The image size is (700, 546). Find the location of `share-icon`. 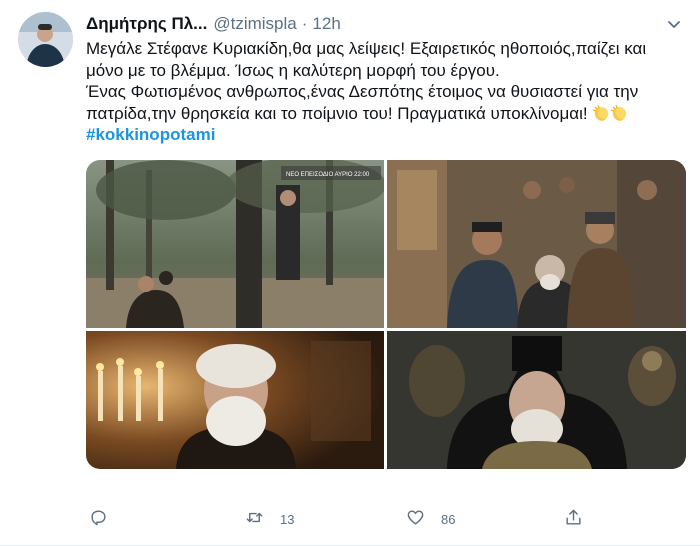

share-icon is located at coordinates (573, 519).